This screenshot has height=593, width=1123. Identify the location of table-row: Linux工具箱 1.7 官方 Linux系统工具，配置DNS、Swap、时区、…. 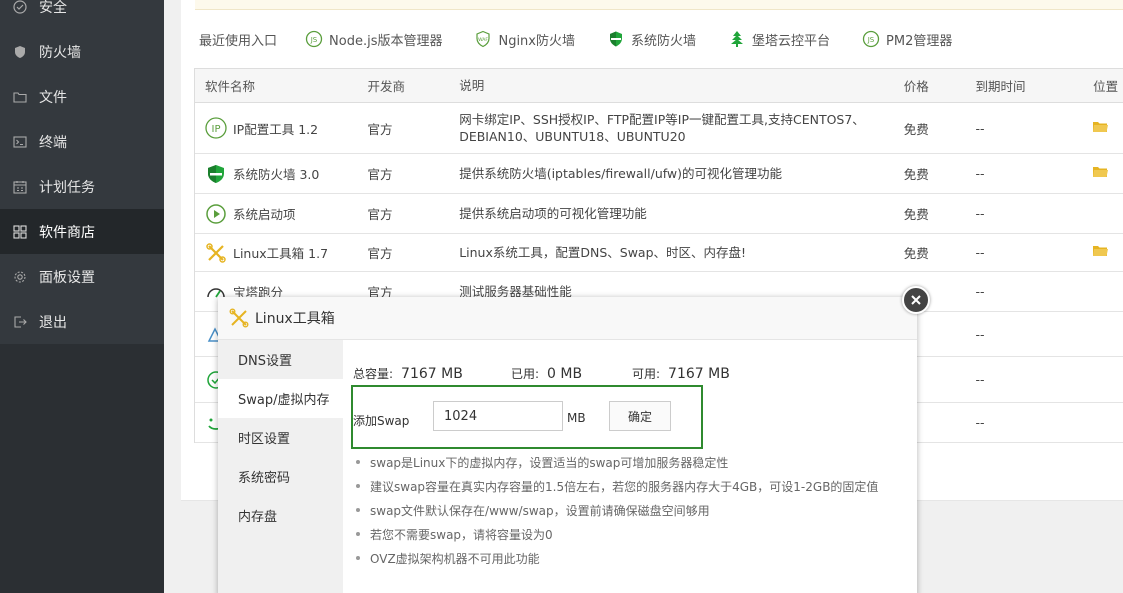
(659, 253).